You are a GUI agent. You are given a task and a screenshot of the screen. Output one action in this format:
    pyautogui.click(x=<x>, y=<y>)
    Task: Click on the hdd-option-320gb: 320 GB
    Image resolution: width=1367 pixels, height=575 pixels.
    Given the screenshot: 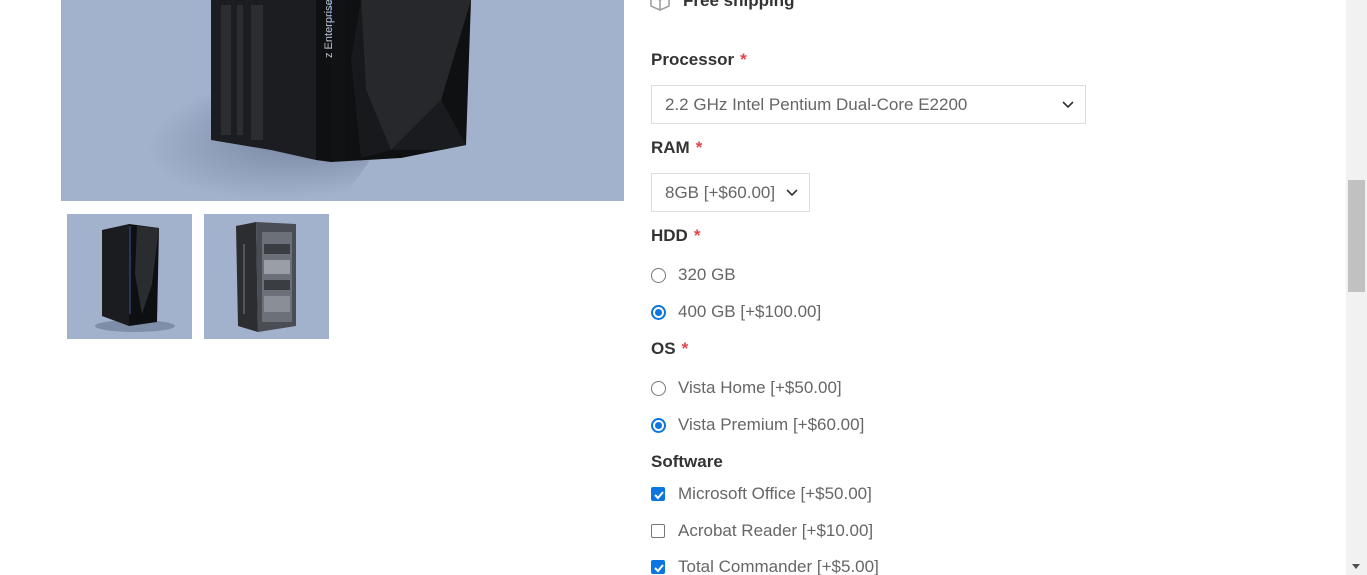 What is the action you would take?
    pyautogui.click(x=693, y=275)
    